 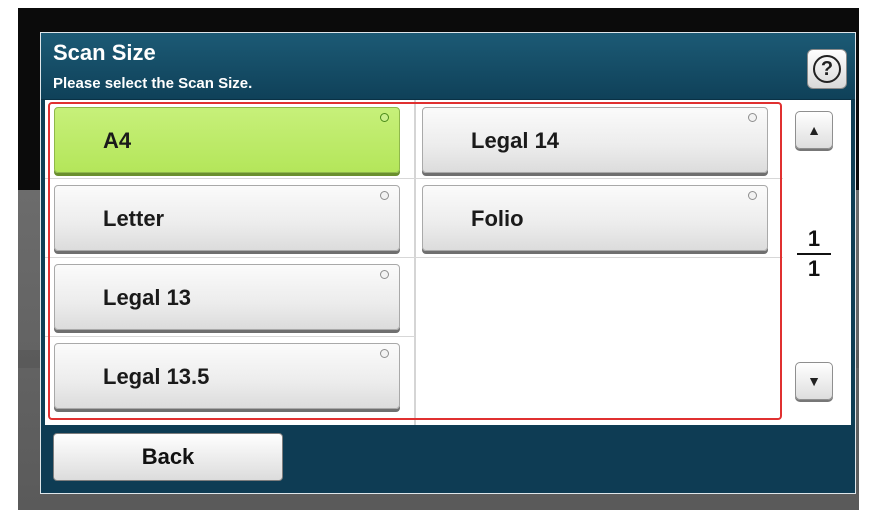 What do you see at coordinates (156, 376) in the screenshot?
I see `option-label: Legal 13.5` at bounding box center [156, 376].